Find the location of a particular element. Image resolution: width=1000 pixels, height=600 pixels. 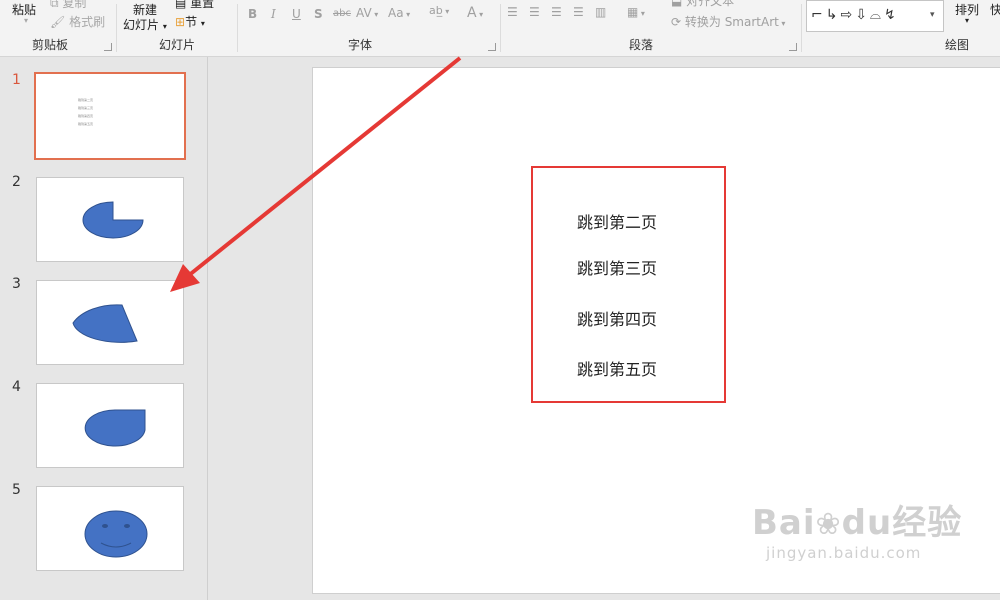

case-label: Aa is located at coordinates (396, 13).